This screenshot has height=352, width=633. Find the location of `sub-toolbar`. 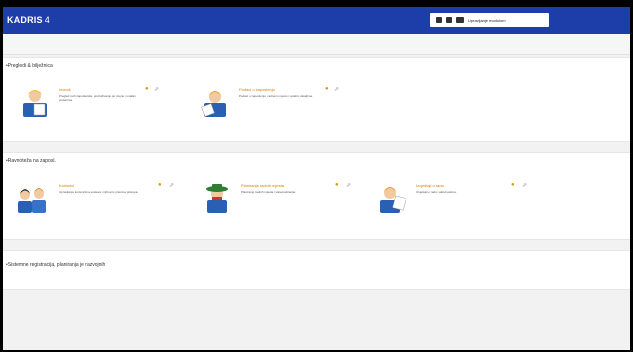

sub-toolbar is located at coordinates (316, 44).